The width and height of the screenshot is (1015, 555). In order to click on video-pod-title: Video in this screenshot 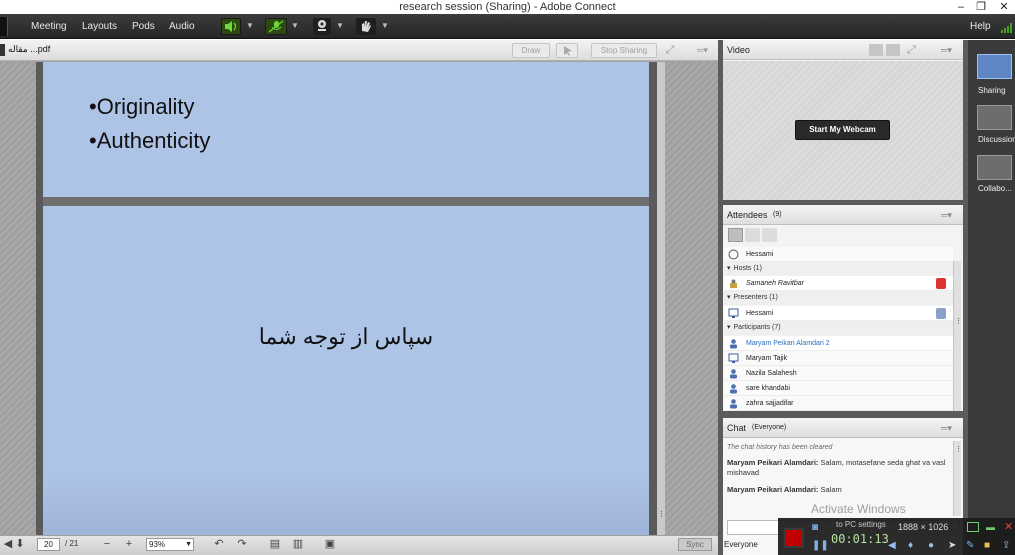, I will do `click(738, 50)`.